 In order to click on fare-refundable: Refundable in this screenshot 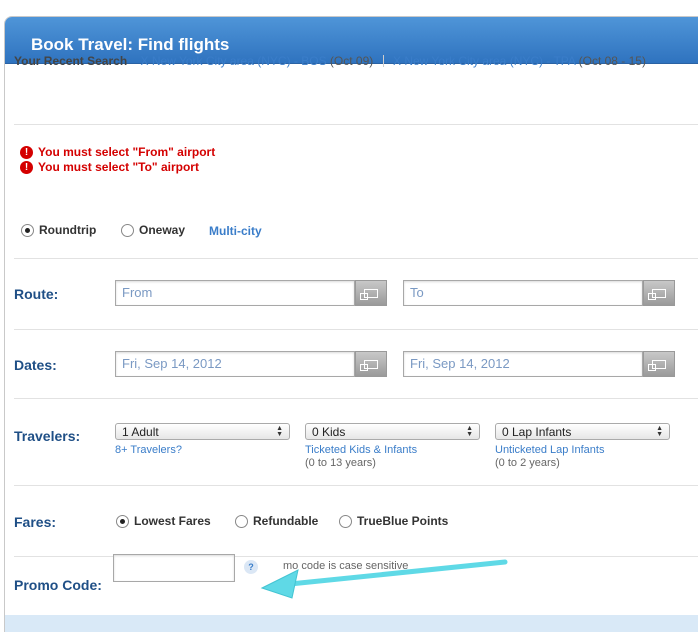, I will do `click(276, 521)`.